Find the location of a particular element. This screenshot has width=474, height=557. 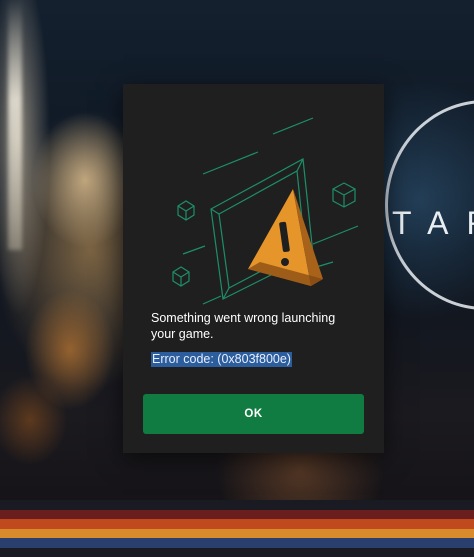

rocket-exhaust-beam is located at coordinates (15, 125).